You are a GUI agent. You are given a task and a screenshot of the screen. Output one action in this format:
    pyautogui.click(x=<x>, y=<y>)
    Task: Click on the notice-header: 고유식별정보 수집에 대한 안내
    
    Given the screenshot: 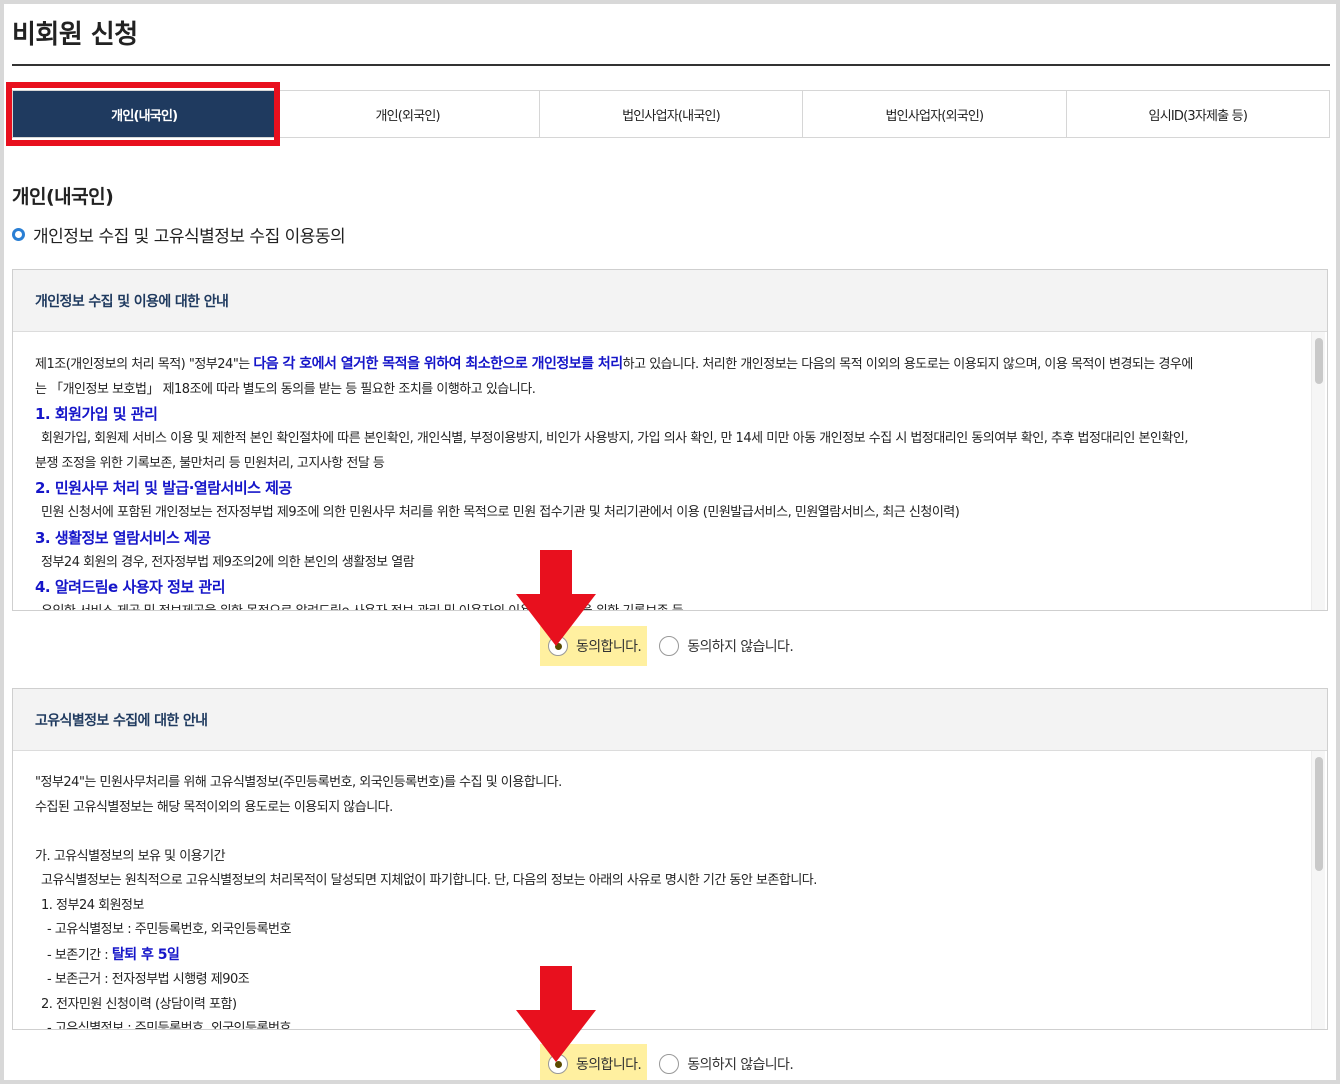 What is the action you would take?
    pyautogui.click(x=670, y=720)
    